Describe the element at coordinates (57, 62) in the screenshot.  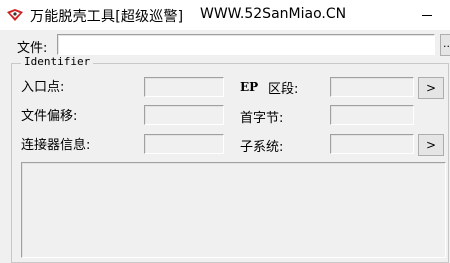
I see `identifier-group-legend: Identifier` at that location.